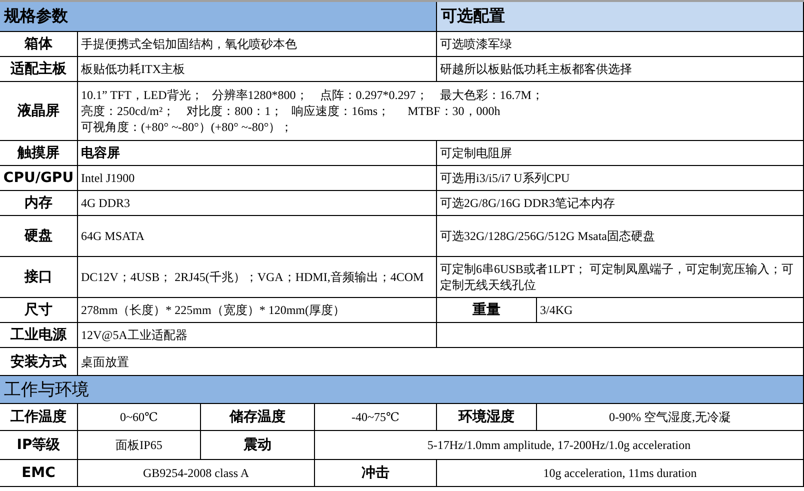 The image size is (804, 491). Describe the element at coordinates (258, 417) in the screenshot. I see `env-label: 储存温度` at that location.